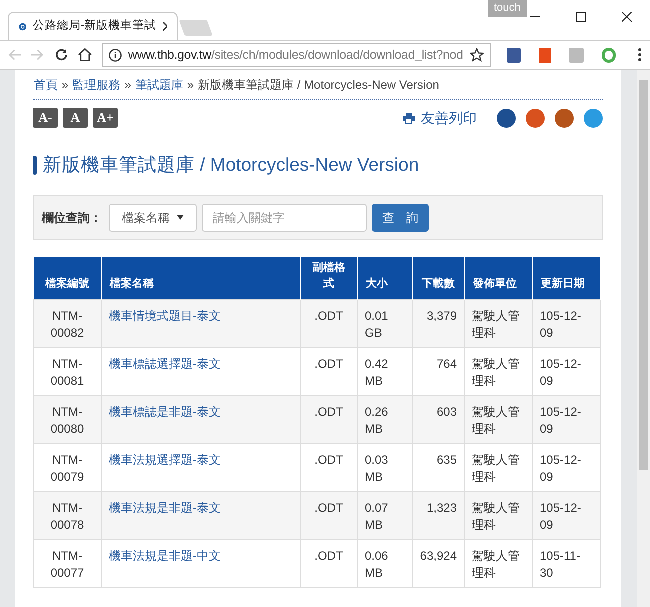  I want to click on search-button: 查 詢, so click(400, 218).